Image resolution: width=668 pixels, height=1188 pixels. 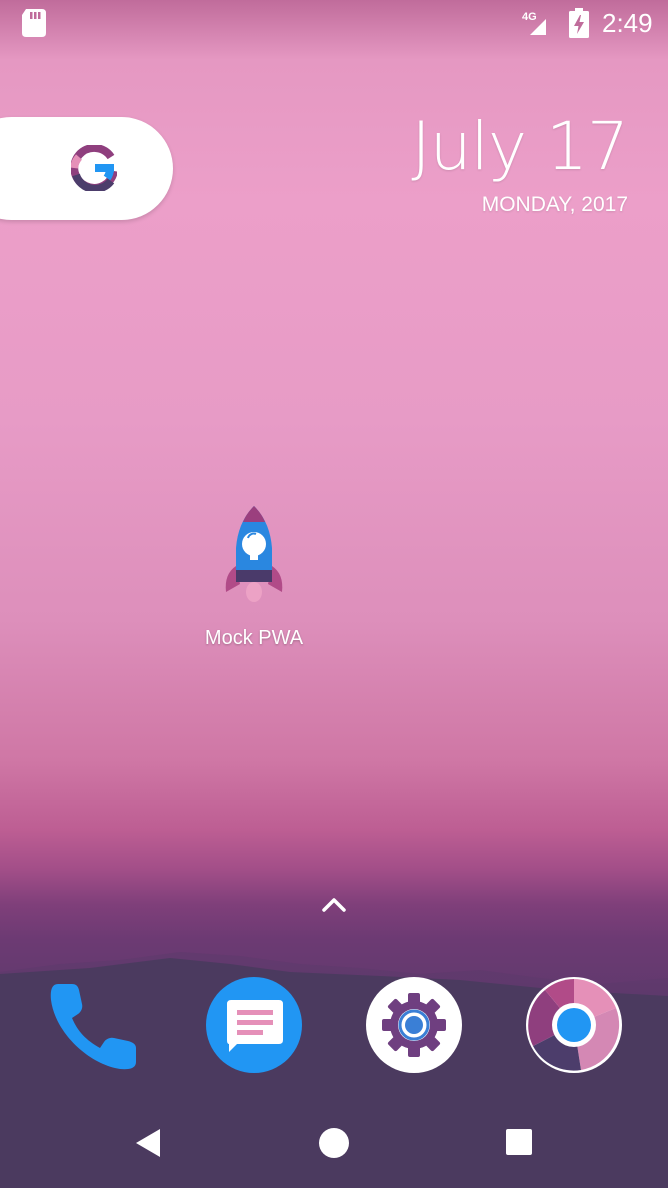 What do you see at coordinates (519, 1142) in the screenshot?
I see `recents-icon` at bounding box center [519, 1142].